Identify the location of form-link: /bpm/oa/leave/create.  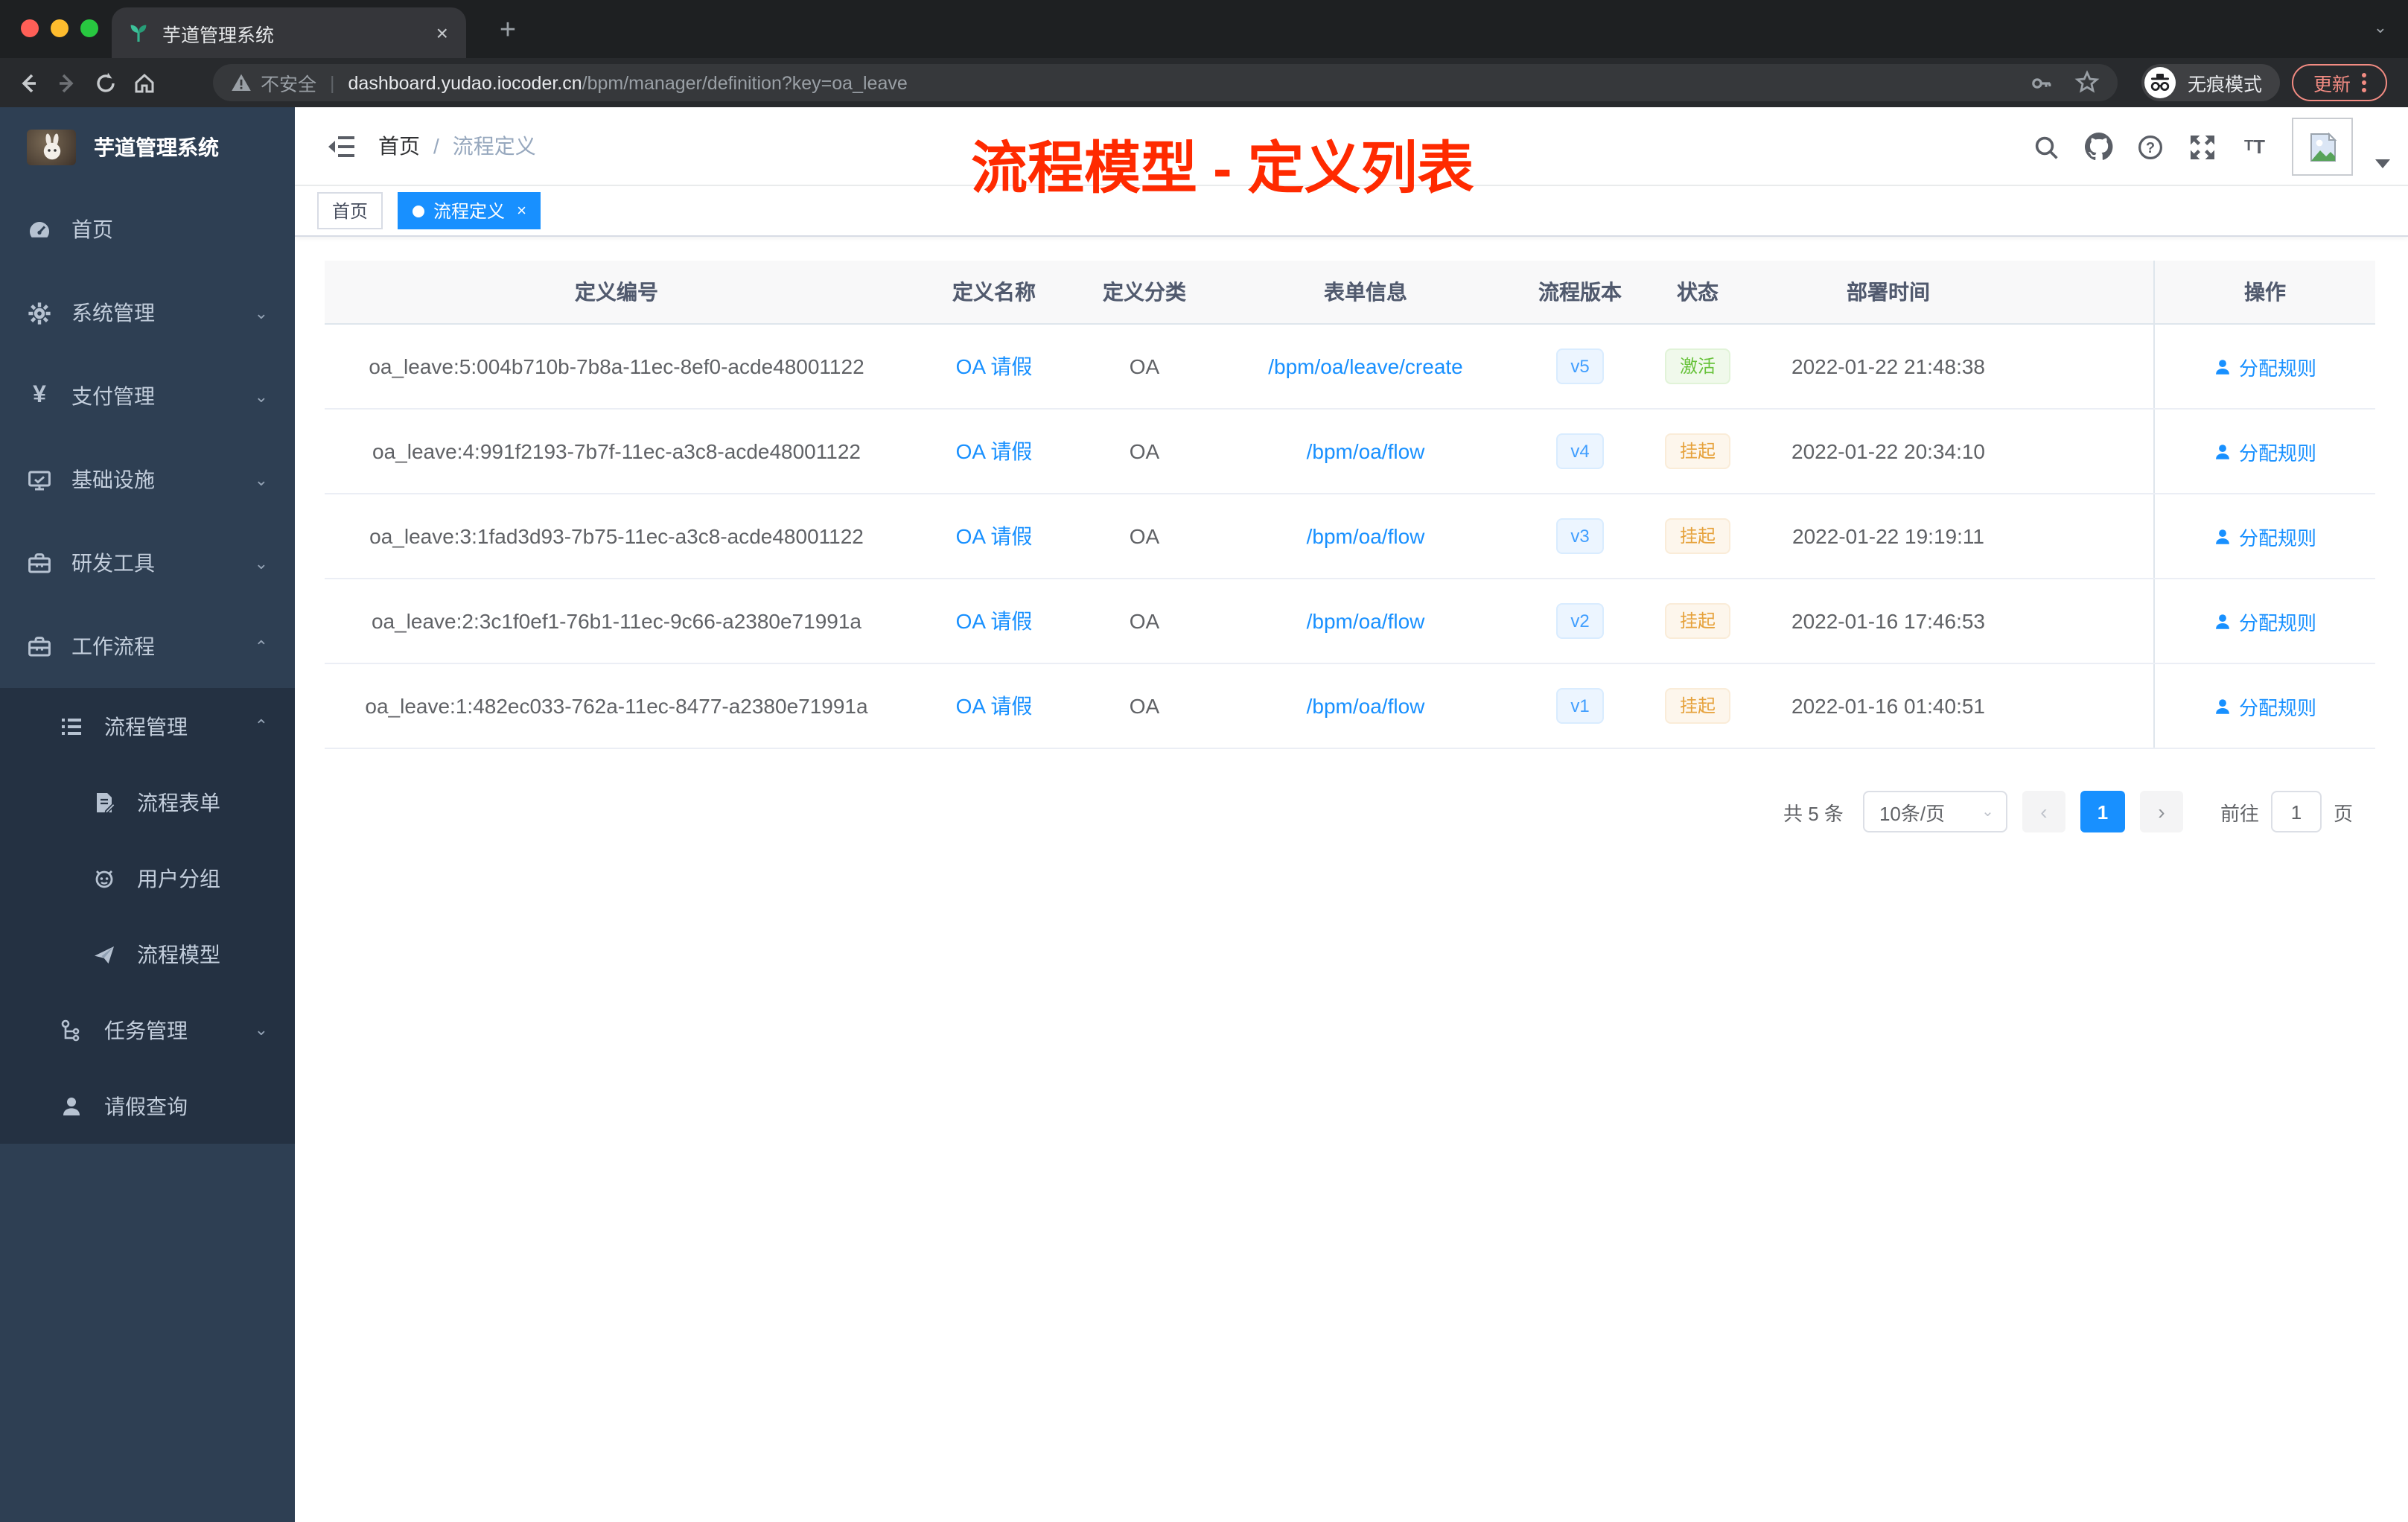
(1365, 366).